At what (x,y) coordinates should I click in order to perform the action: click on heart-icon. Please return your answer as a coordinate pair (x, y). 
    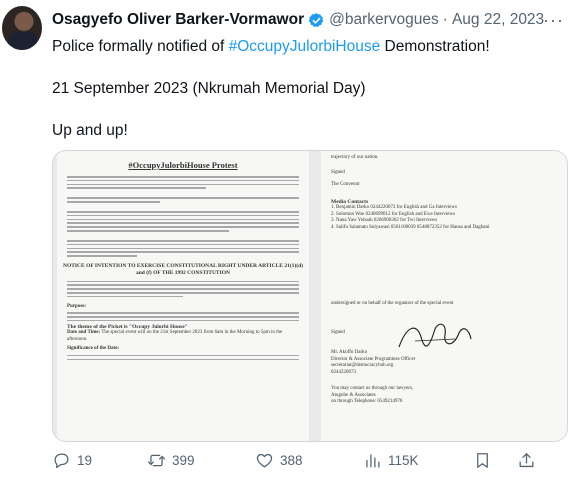
    Looking at the image, I should click on (264, 460).